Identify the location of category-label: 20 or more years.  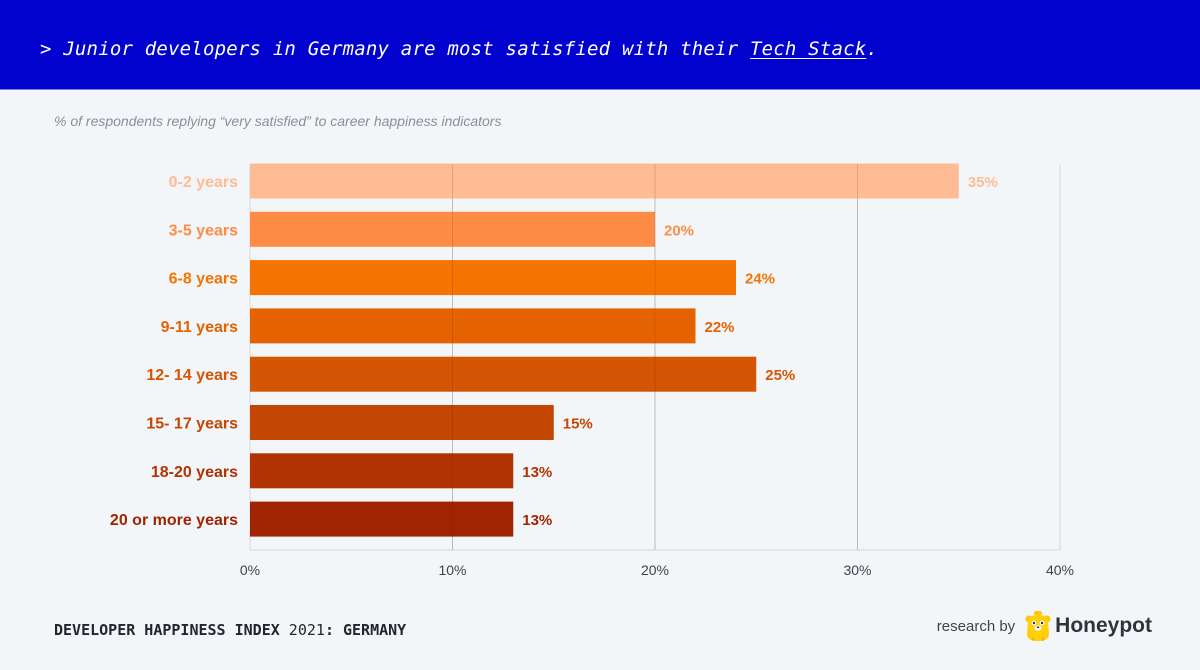
(174, 520).